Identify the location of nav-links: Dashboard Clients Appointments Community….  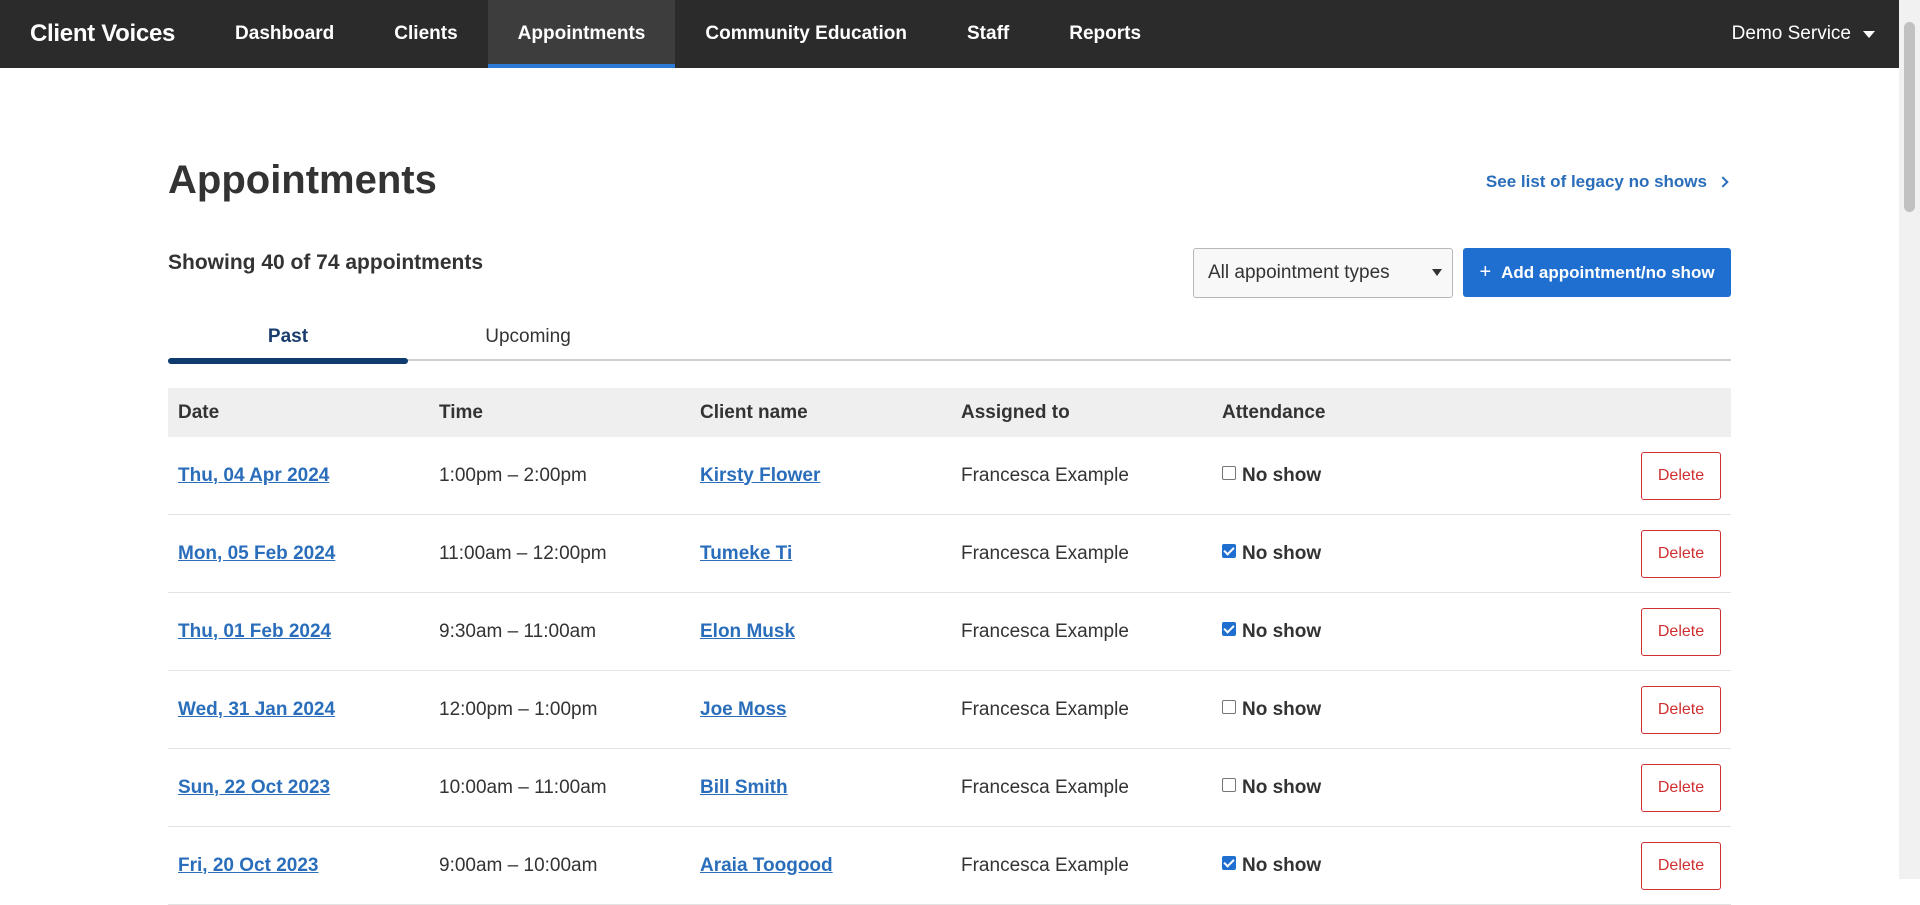
(688, 34).